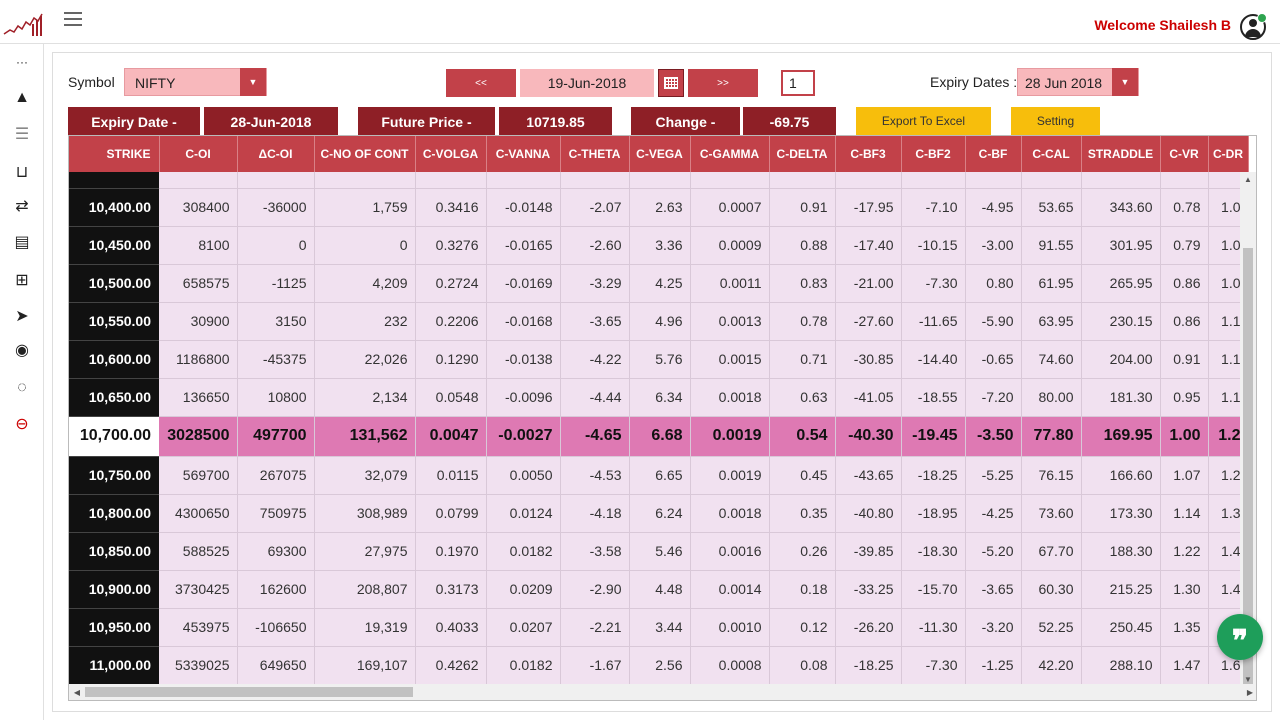  I want to click on table-cell: 1186800, so click(198, 359).